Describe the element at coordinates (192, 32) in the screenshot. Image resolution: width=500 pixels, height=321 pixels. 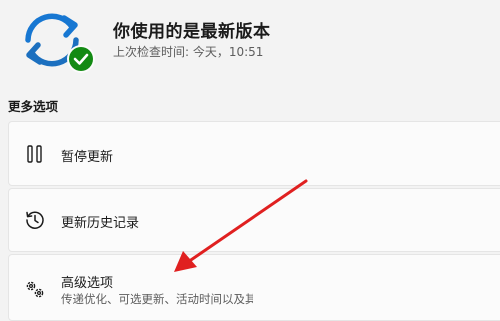
I see `update-status-title: 你使用的是最新版本` at that location.